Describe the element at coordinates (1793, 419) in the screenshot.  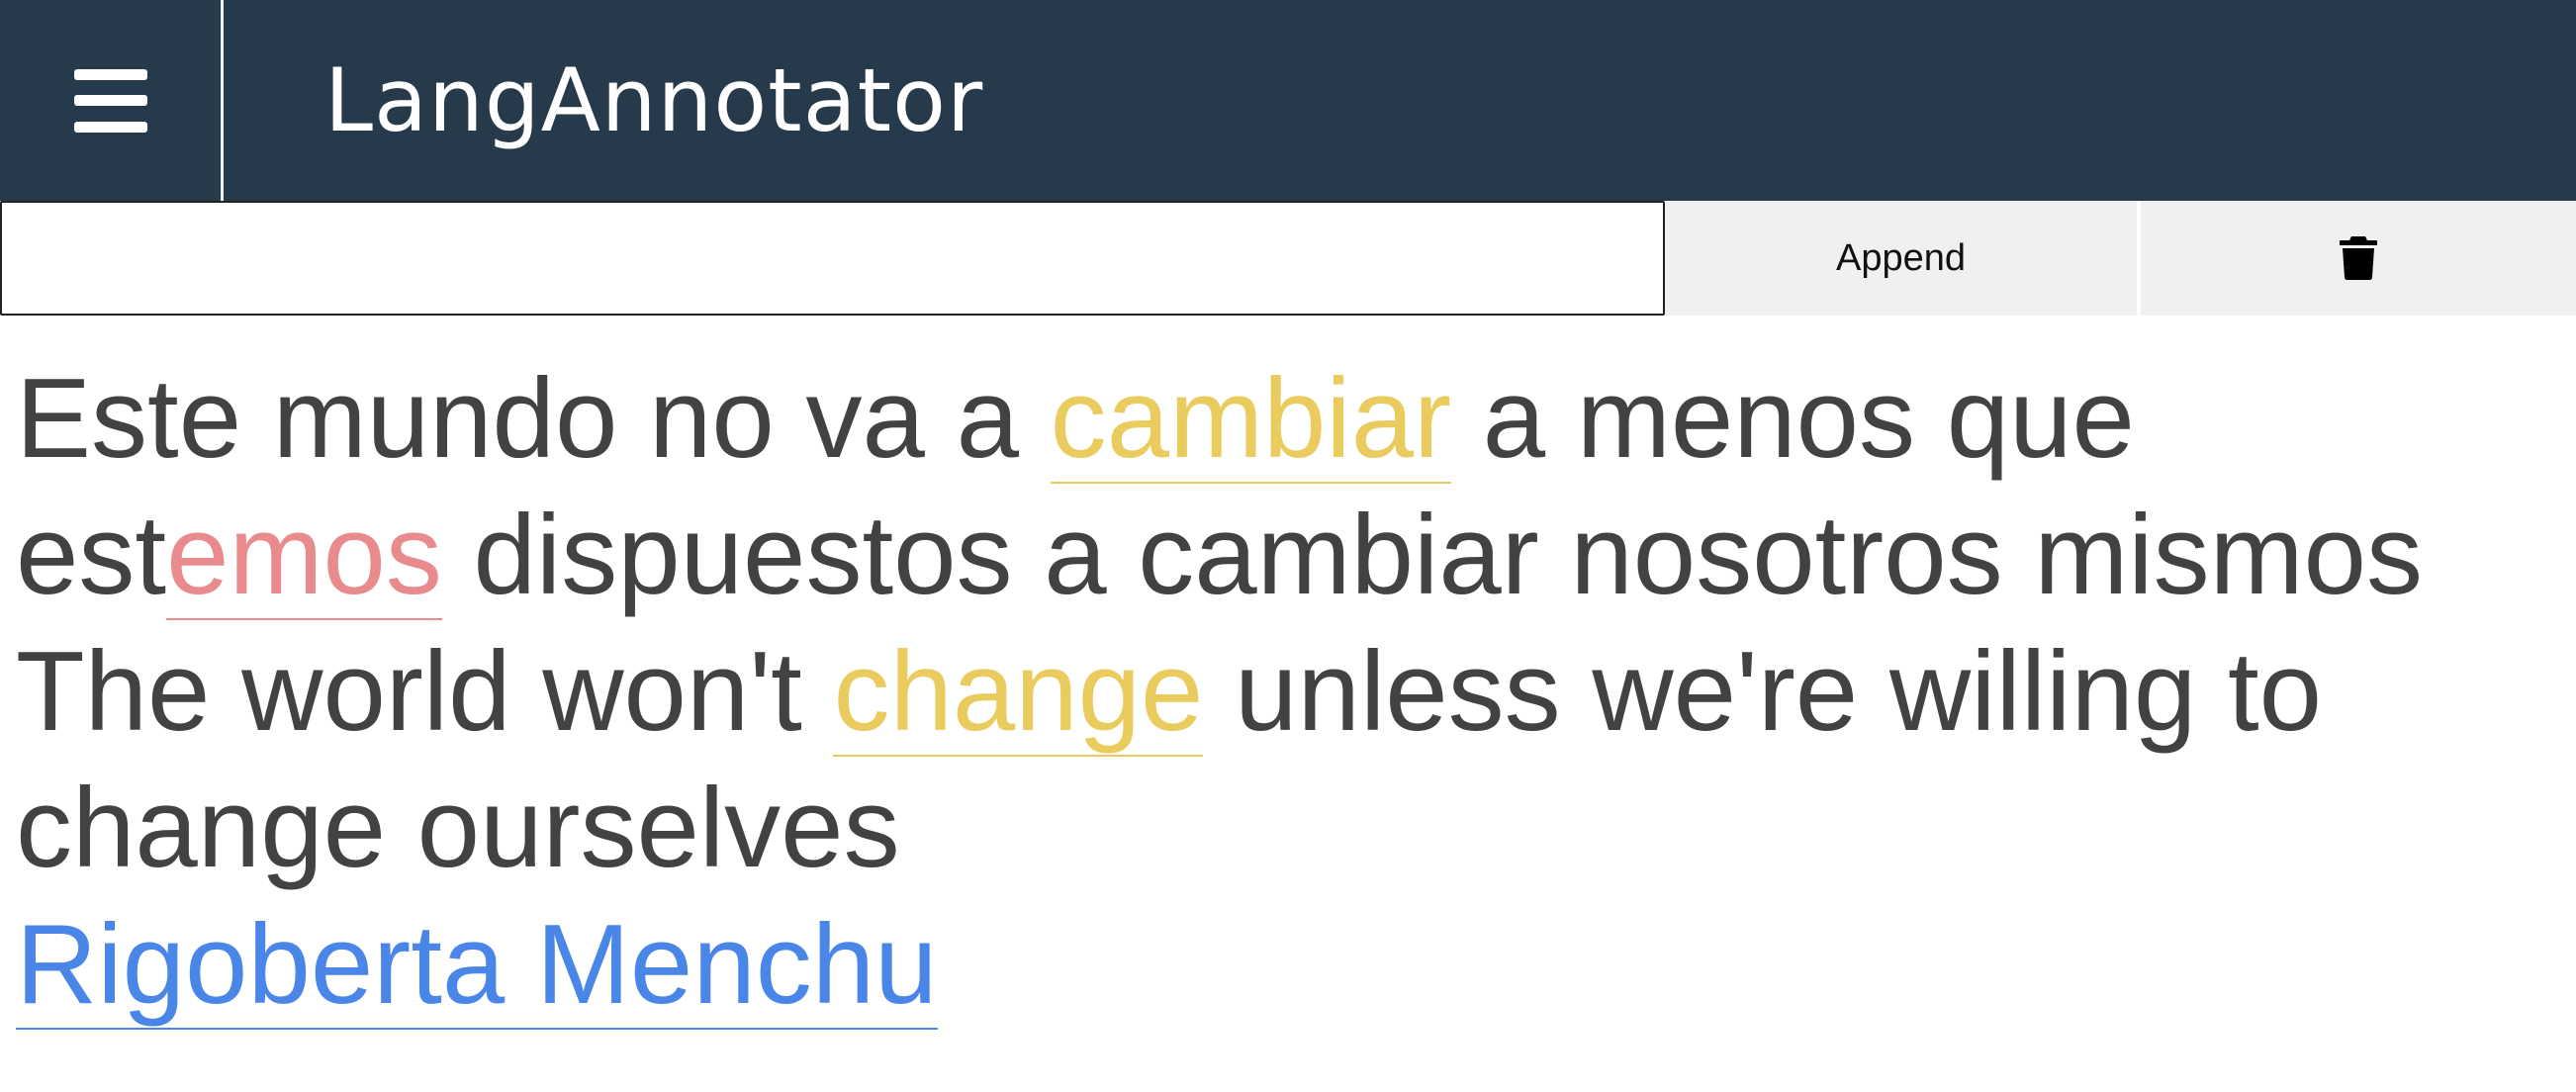
I see `text-segment: a menos que` at that location.